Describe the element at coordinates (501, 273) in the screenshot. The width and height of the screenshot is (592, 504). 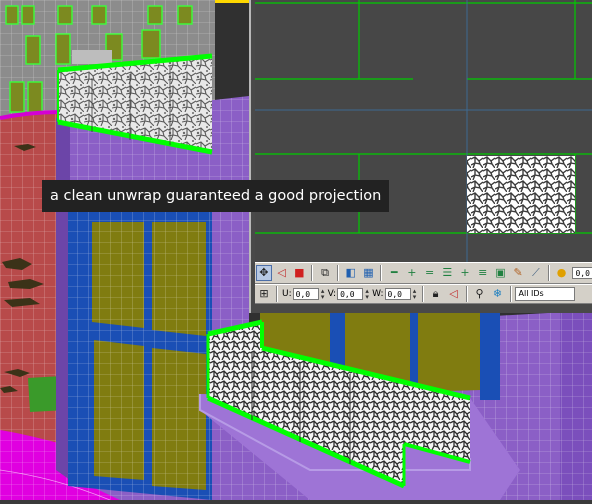
I see `break-icon: ▣` at that location.